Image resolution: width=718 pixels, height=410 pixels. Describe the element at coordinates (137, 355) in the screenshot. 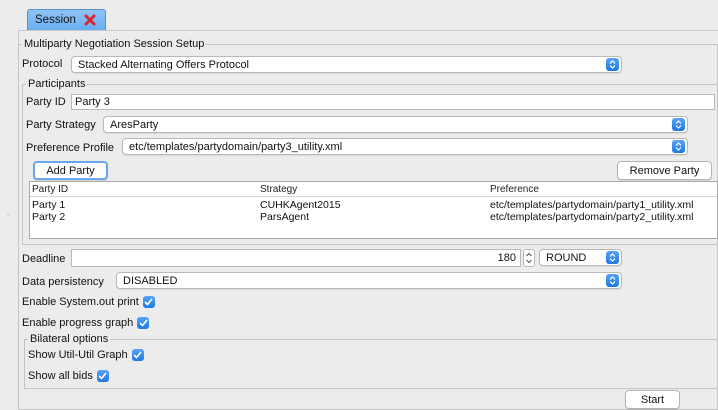

I see `util-graph-checkbox` at that location.